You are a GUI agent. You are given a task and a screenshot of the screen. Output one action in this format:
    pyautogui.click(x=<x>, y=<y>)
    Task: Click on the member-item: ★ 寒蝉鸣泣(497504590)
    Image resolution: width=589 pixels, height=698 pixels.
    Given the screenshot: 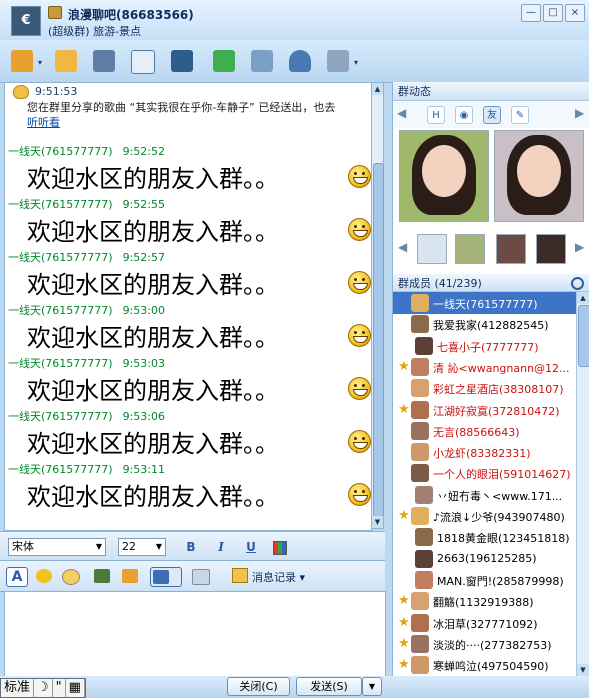 What is the action you would take?
    pyautogui.click(x=484, y=665)
    